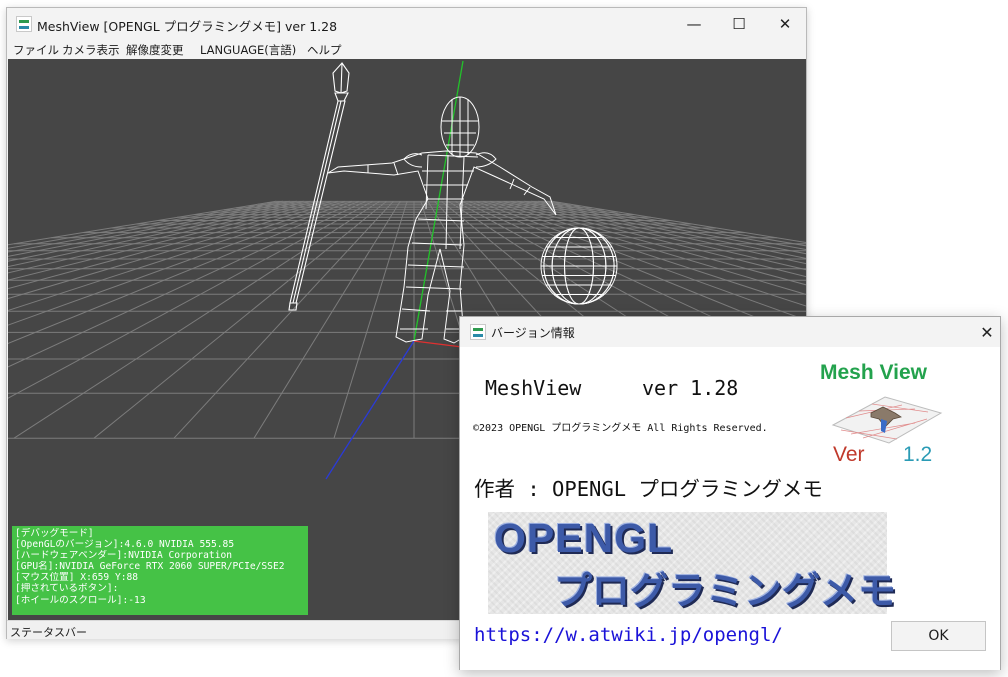  I want to click on about-title-bar: バージョン情報 ✕, so click(730, 332).